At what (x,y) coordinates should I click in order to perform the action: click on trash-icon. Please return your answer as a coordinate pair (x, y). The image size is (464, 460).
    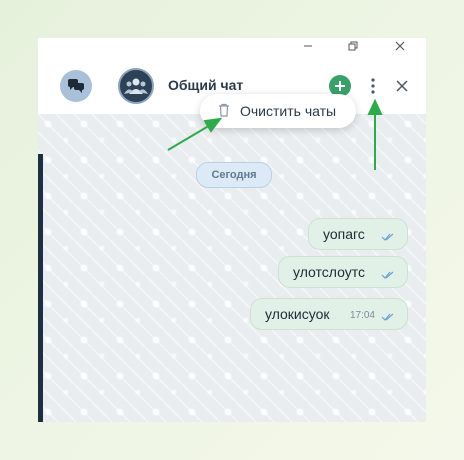
    Looking at the image, I should click on (224, 112).